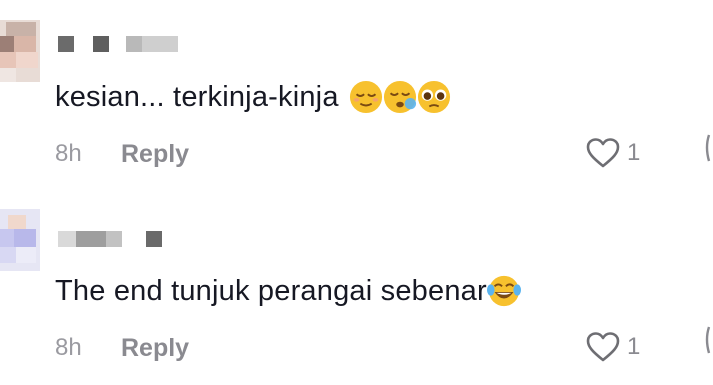  What do you see at coordinates (365, 97) in the screenshot?
I see `relieved-face-emoji` at bounding box center [365, 97].